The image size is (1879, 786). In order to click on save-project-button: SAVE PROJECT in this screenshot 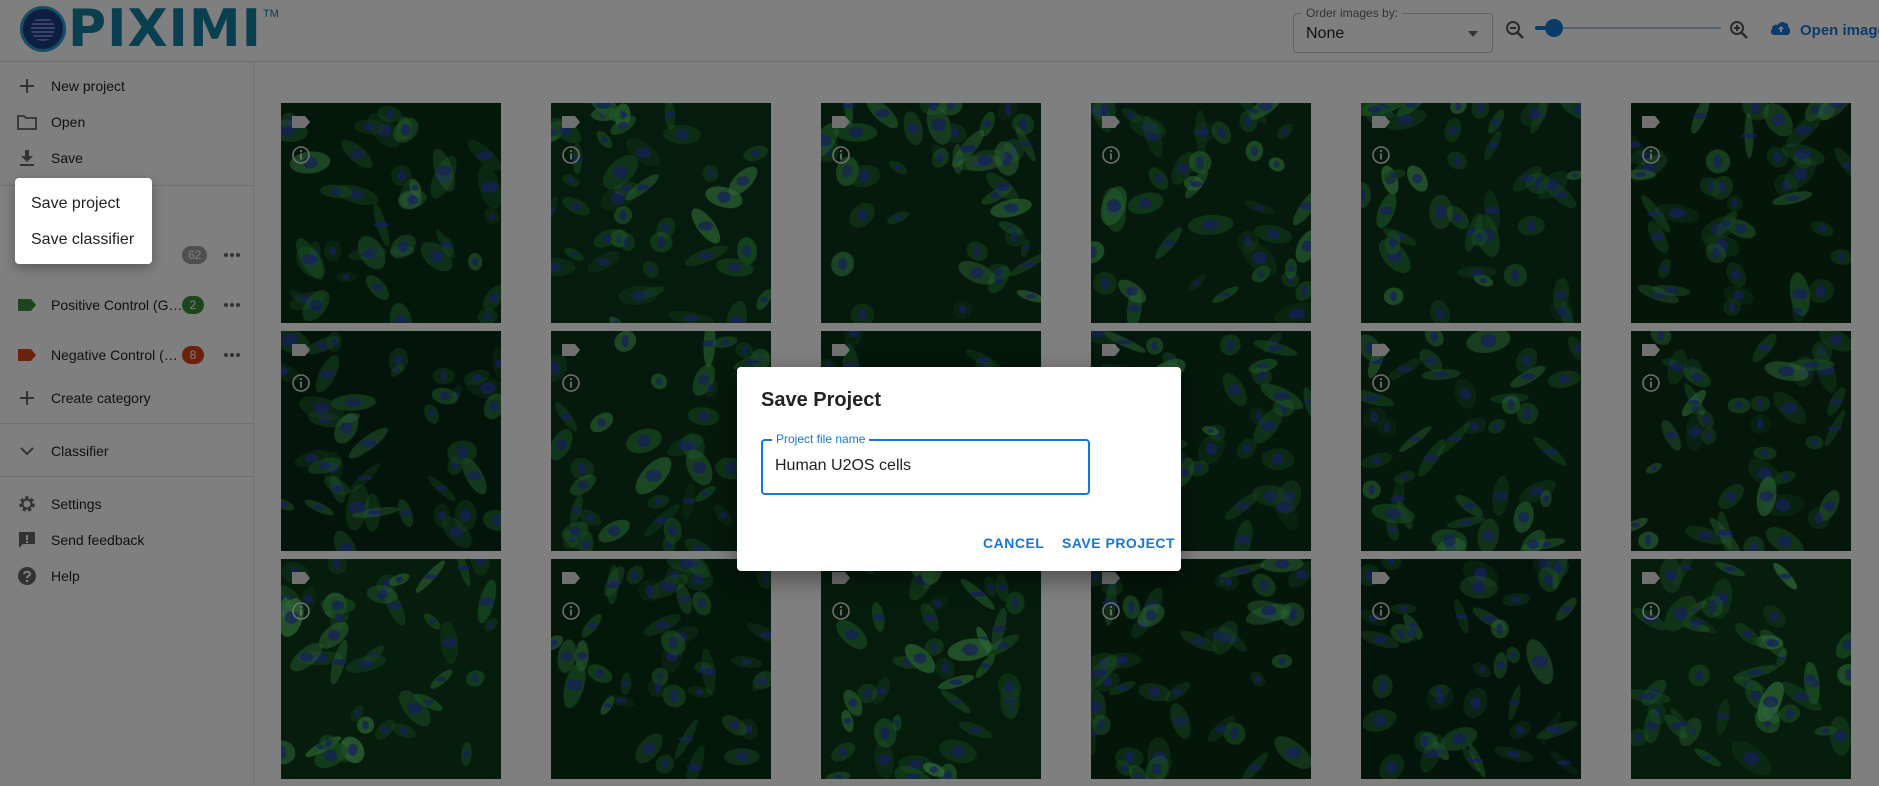, I will do `click(1118, 543)`.